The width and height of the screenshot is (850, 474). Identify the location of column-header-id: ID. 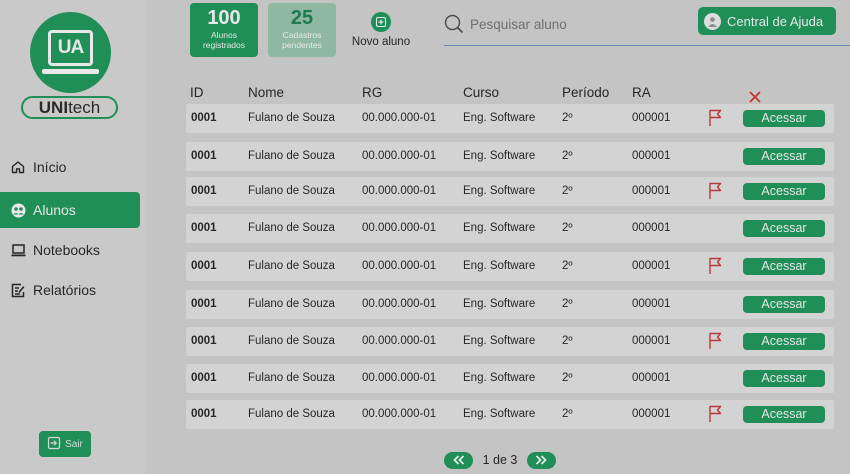
(197, 92).